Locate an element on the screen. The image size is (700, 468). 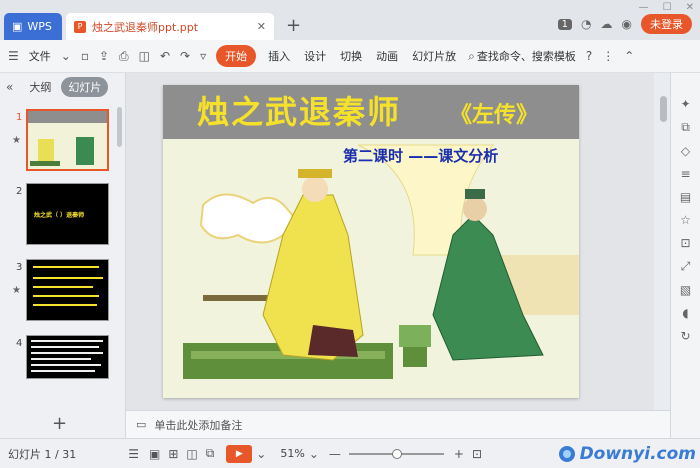
zoom-slider is located at coordinates (396, 453).